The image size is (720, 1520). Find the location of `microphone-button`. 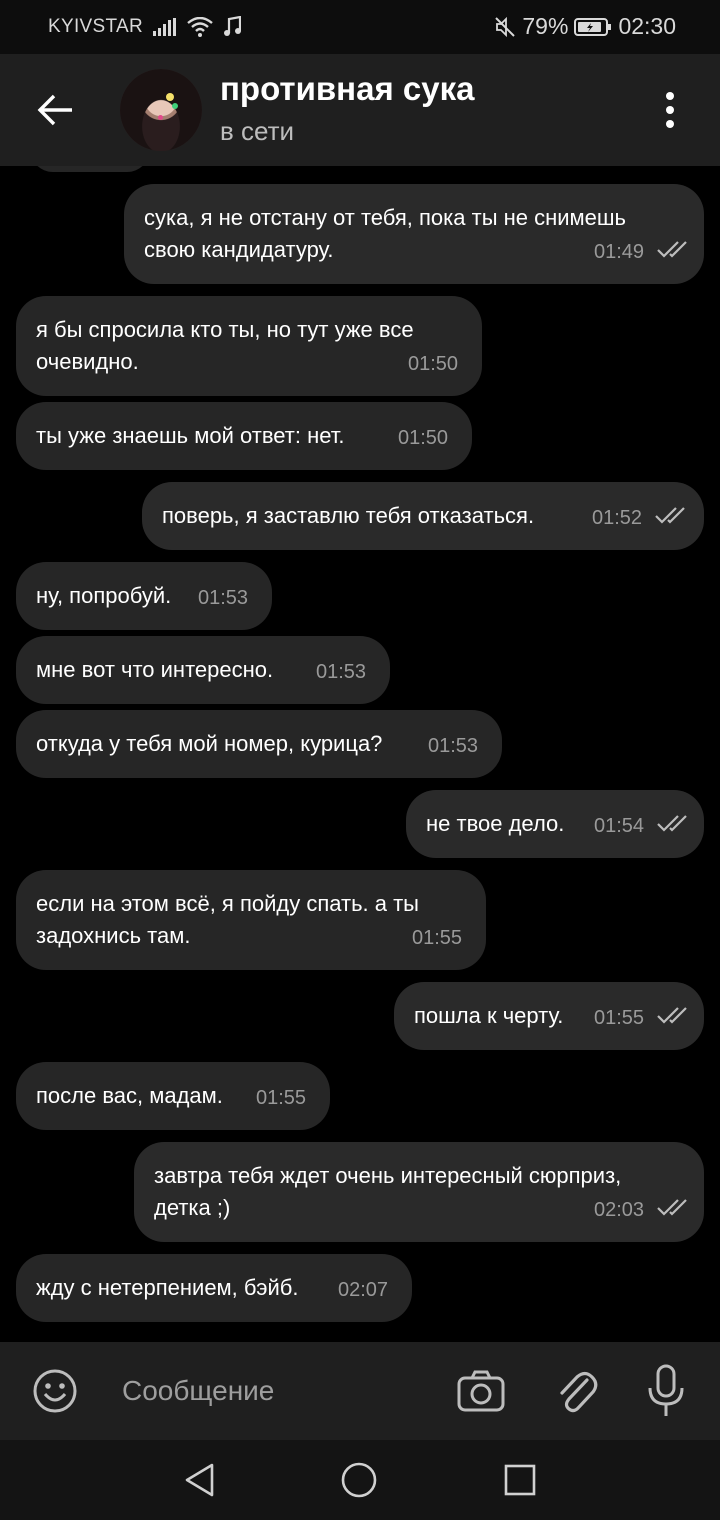

microphone-button is located at coordinates (666, 1391).